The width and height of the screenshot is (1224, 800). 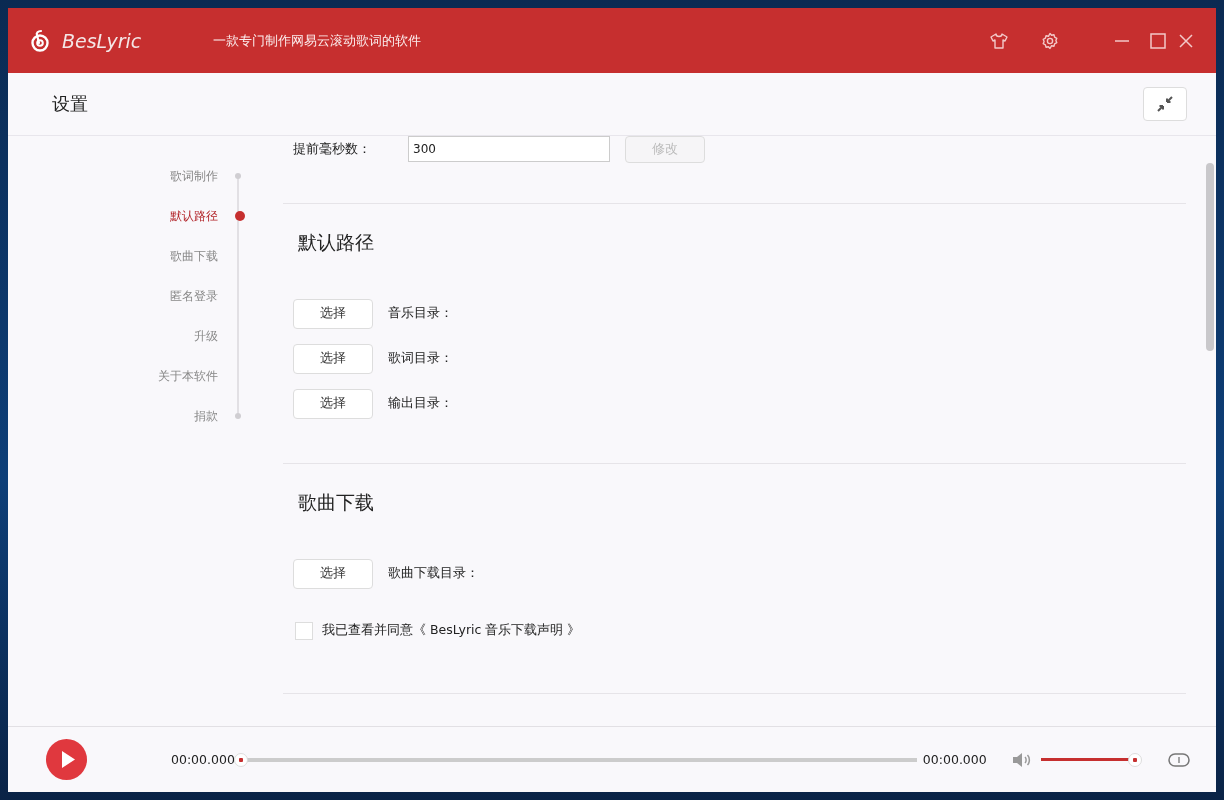 What do you see at coordinates (139, 416) in the screenshot?
I see `sidebar-item: 捐款` at bounding box center [139, 416].